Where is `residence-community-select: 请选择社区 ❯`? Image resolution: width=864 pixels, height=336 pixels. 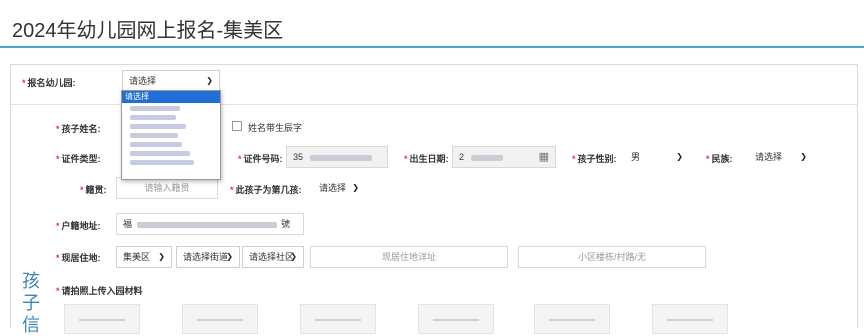 residence-community-select: 请选择社区 ❯ is located at coordinates (273, 257).